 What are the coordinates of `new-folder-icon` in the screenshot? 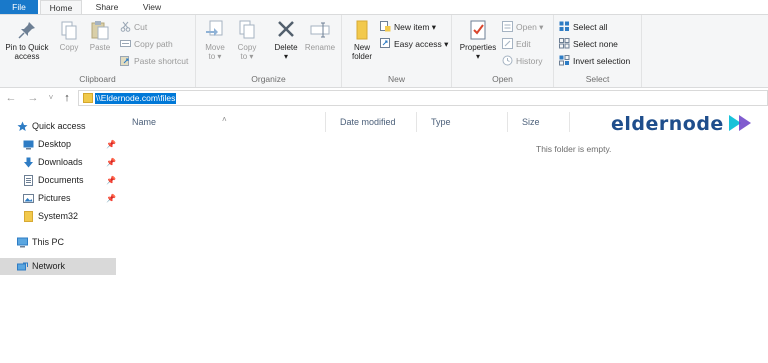 It's located at (362, 30).